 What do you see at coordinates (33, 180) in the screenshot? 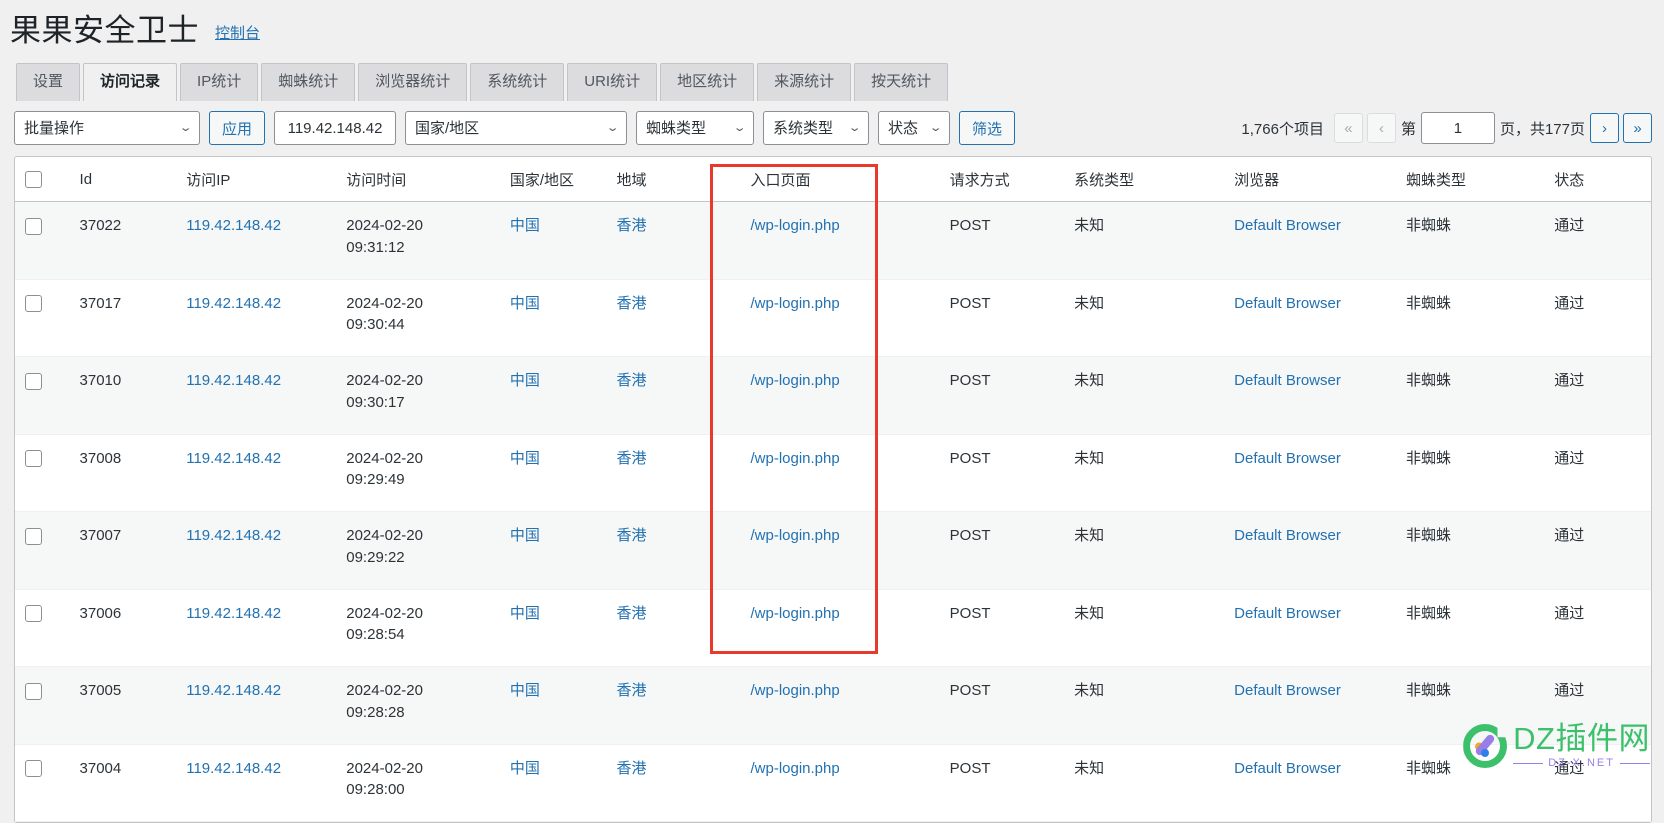
I see `select-all-checkbox` at bounding box center [33, 180].